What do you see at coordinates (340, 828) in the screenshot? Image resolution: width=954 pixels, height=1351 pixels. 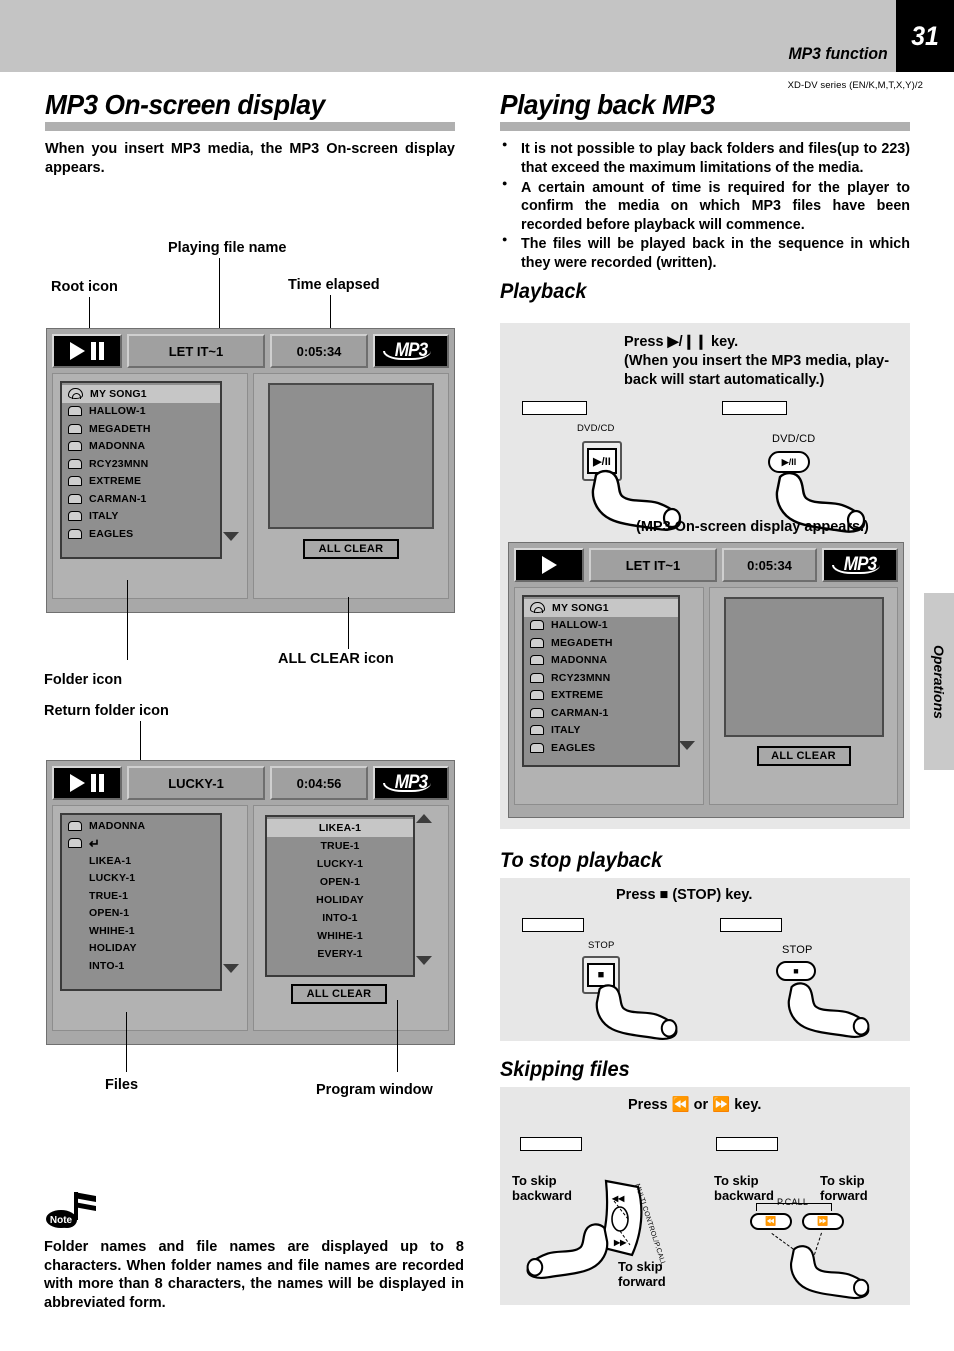 I see `program-list-item: LIKEA-1` at bounding box center [340, 828].